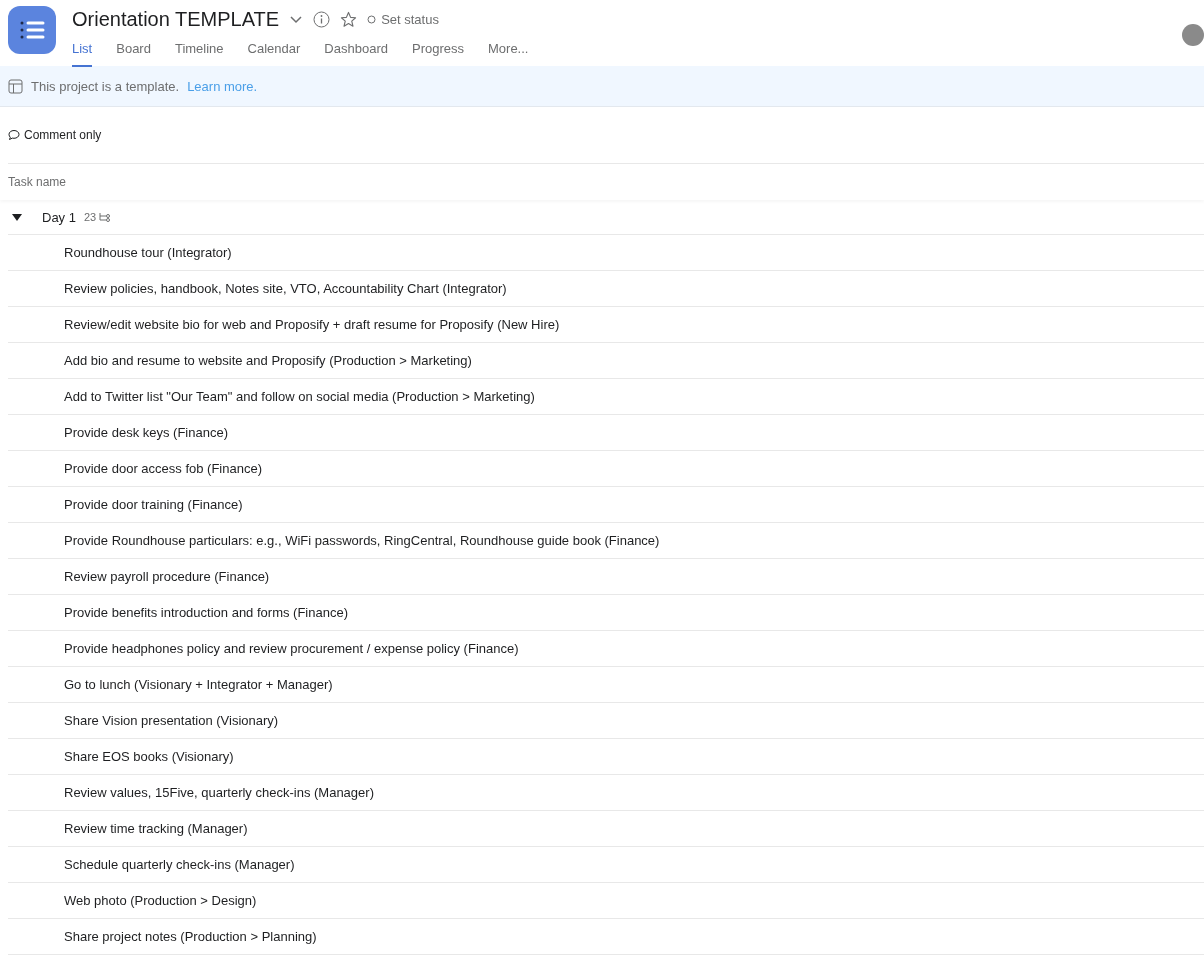 The width and height of the screenshot is (1204, 959). What do you see at coordinates (15, 86) in the screenshot?
I see `template-icon` at bounding box center [15, 86].